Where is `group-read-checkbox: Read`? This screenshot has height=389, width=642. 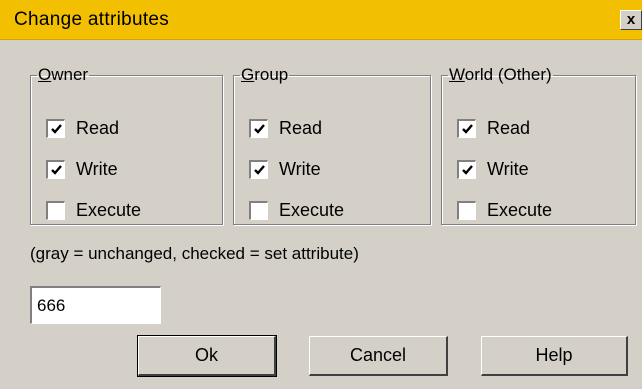 group-read-checkbox: Read is located at coordinates (285, 128).